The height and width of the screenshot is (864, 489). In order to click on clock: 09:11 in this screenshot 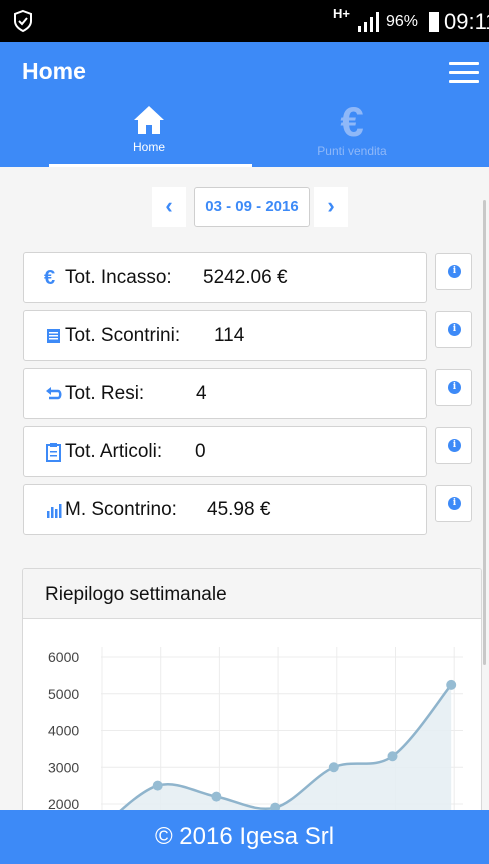, I will do `click(466, 21)`.